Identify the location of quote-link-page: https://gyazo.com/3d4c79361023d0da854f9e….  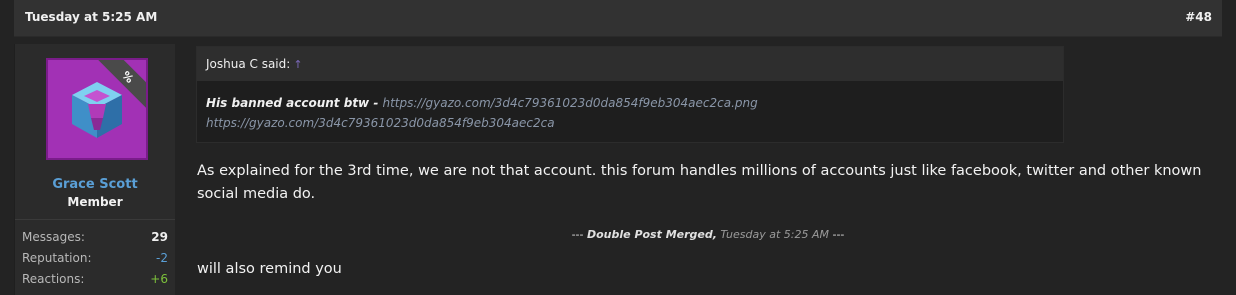
(380, 123).